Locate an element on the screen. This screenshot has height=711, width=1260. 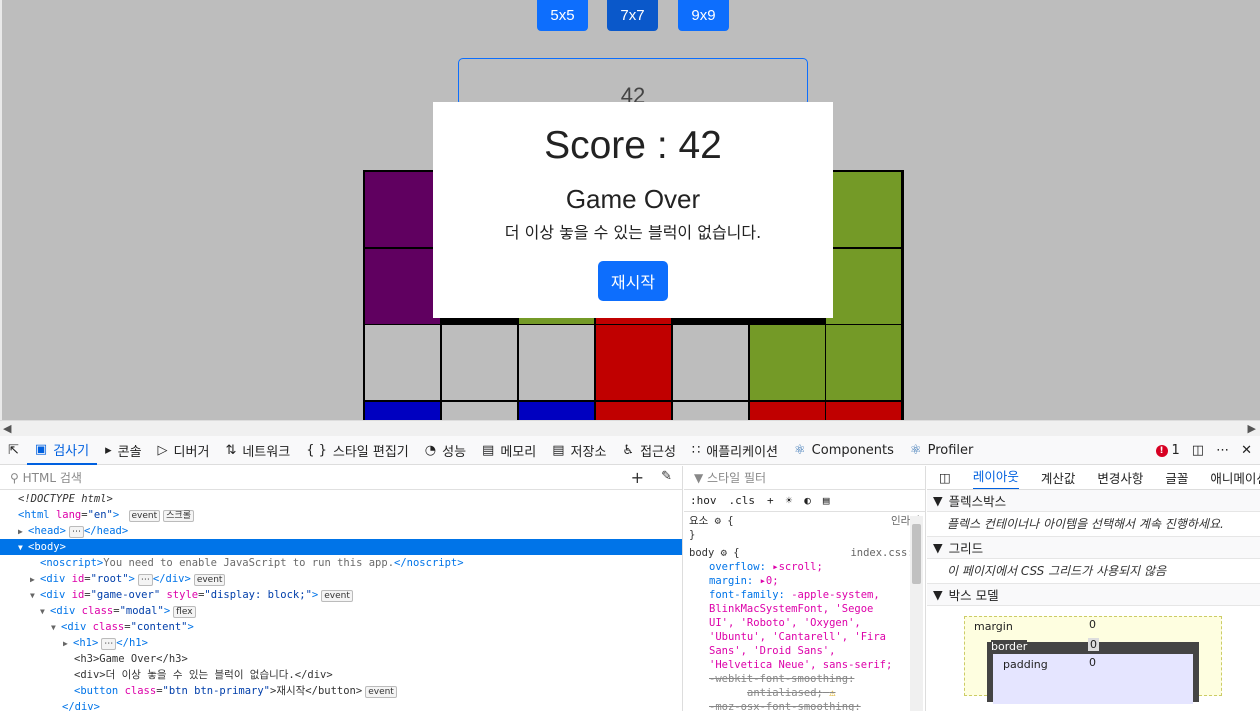
boxmodel-section-header: ▼ 박스 모델 is located at coordinates (1093, 595).